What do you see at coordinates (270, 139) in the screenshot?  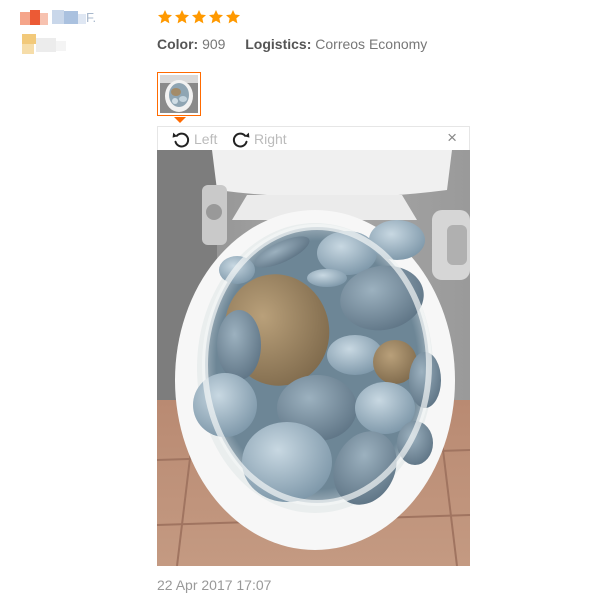 I see `rotate-right-label: Right` at bounding box center [270, 139].